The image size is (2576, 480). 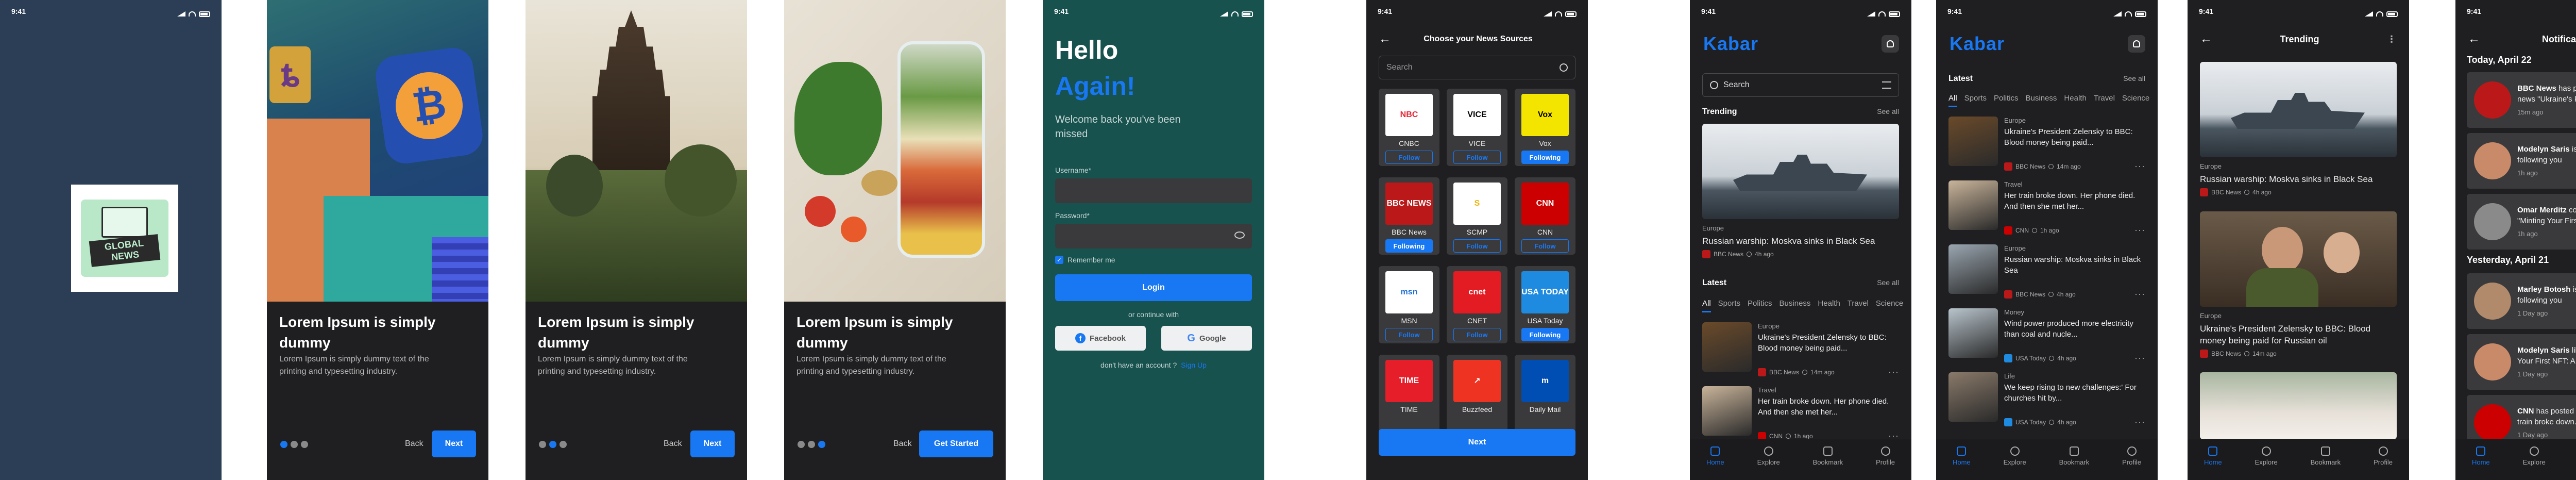 I want to click on sources-next-button: Next, so click(x=1477, y=443).